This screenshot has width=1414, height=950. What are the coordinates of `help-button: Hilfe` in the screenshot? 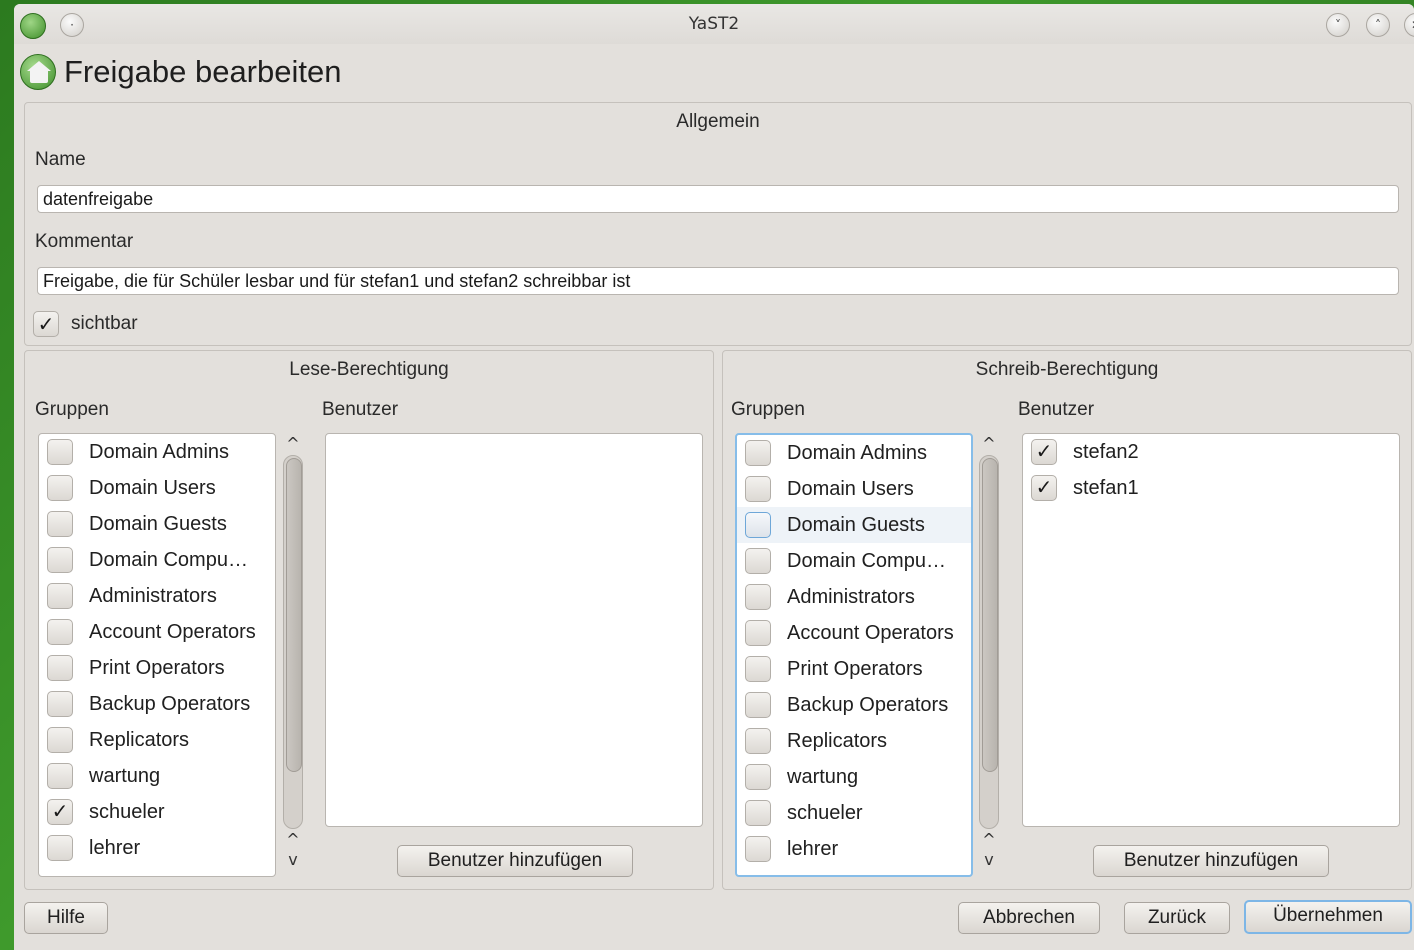 It's located at (66, 918).